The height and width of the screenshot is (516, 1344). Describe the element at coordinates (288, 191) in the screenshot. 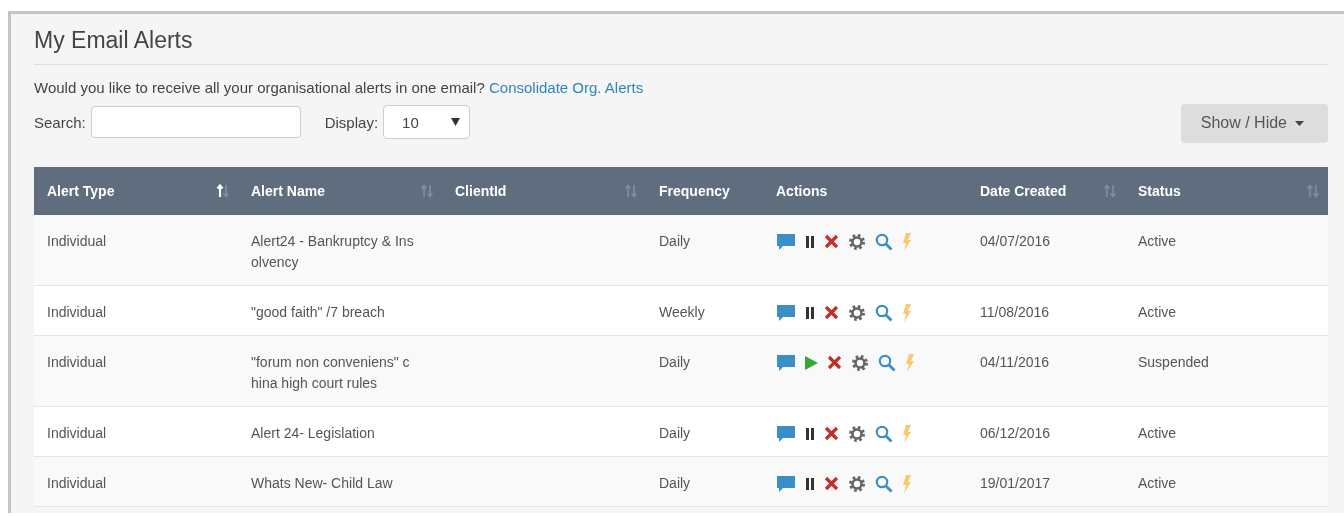

I see `column-header: Alert Name` at that location.